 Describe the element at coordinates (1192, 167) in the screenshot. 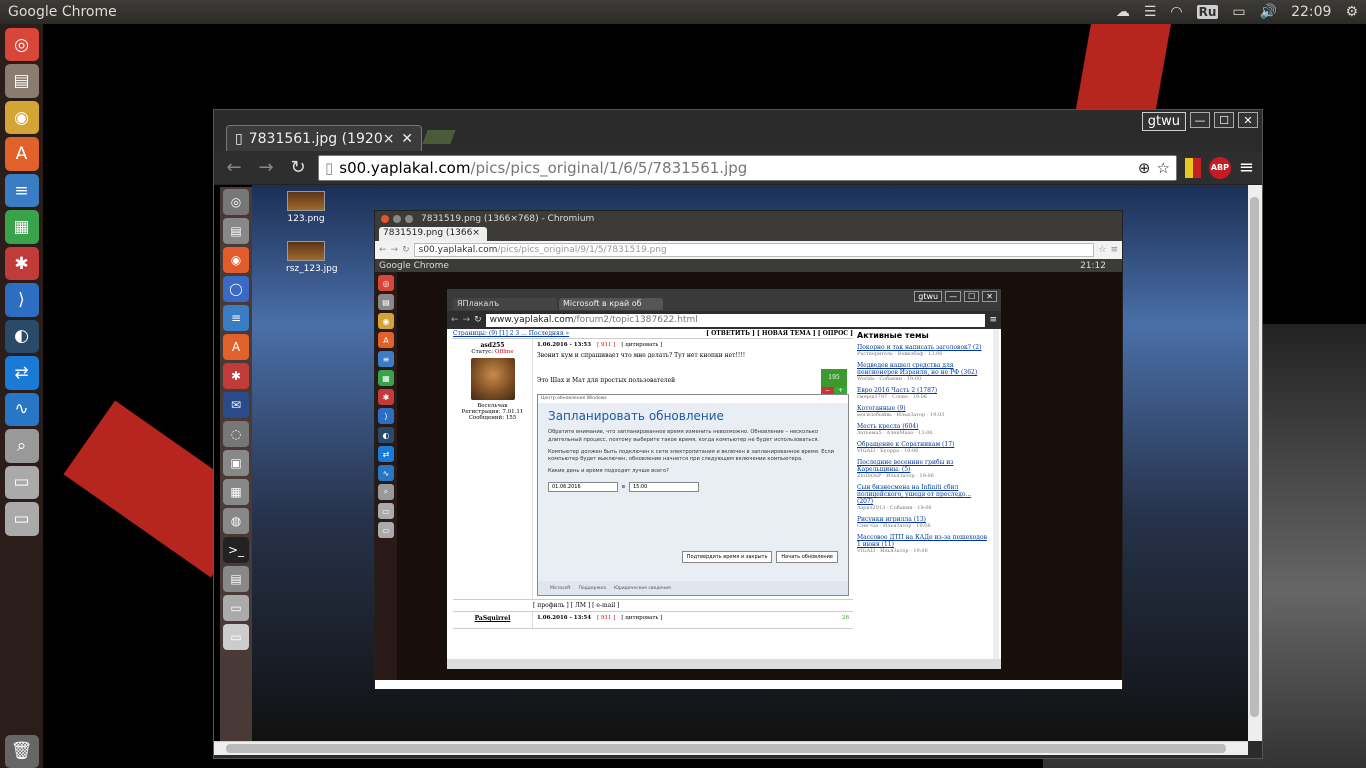

I see `extension-flag-icon` at that location.